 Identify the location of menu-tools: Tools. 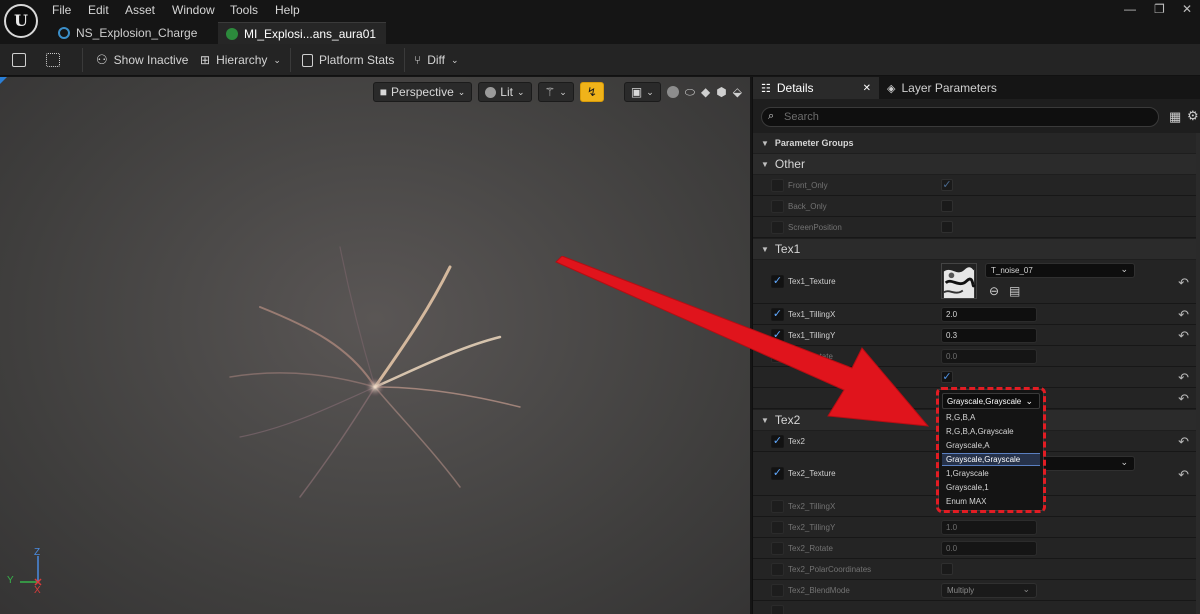
(244, 10).